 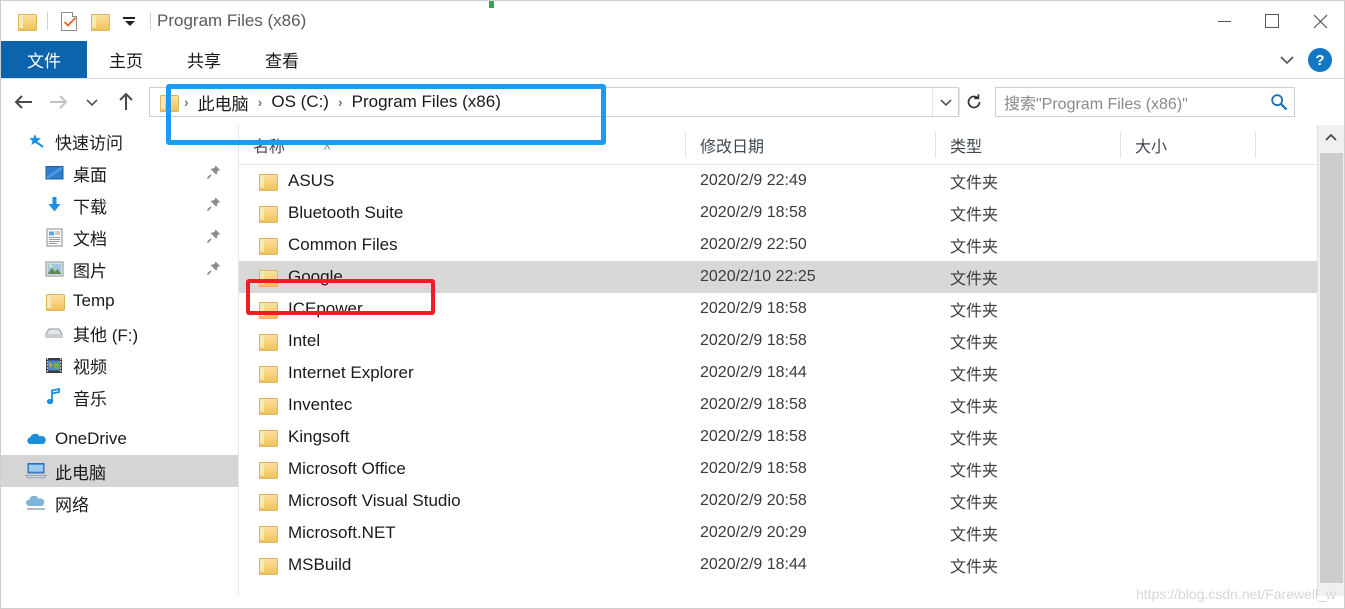 What do you see at coordinates (791, 181) in the screenshot?
I see `table-row: ASUS 2020/2/9 22:49 文件夹` at bounding box center [791, 181].